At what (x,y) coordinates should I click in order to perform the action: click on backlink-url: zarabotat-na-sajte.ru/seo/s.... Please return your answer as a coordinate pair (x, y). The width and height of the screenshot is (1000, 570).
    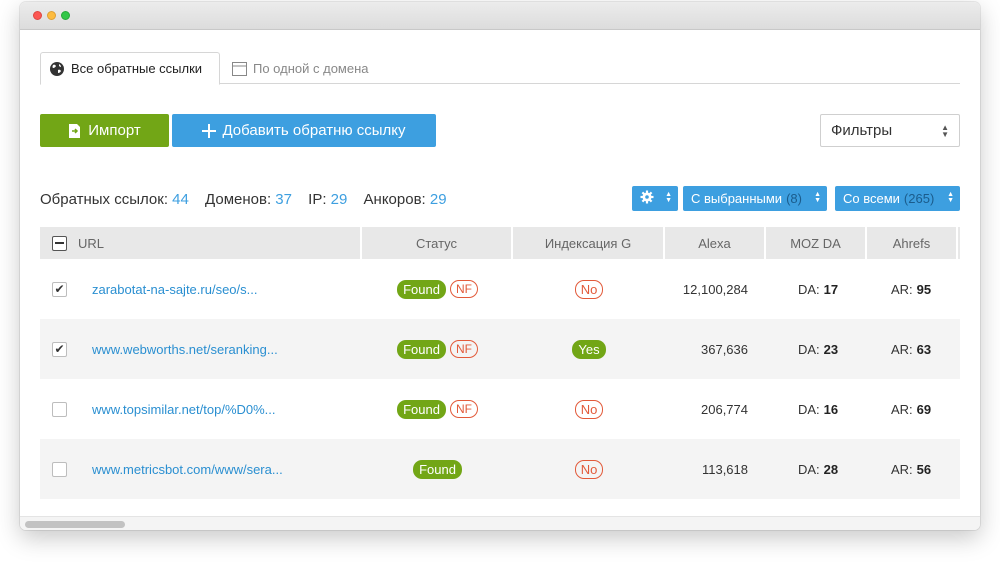
    Looking at the image, I should click on (174, 289).